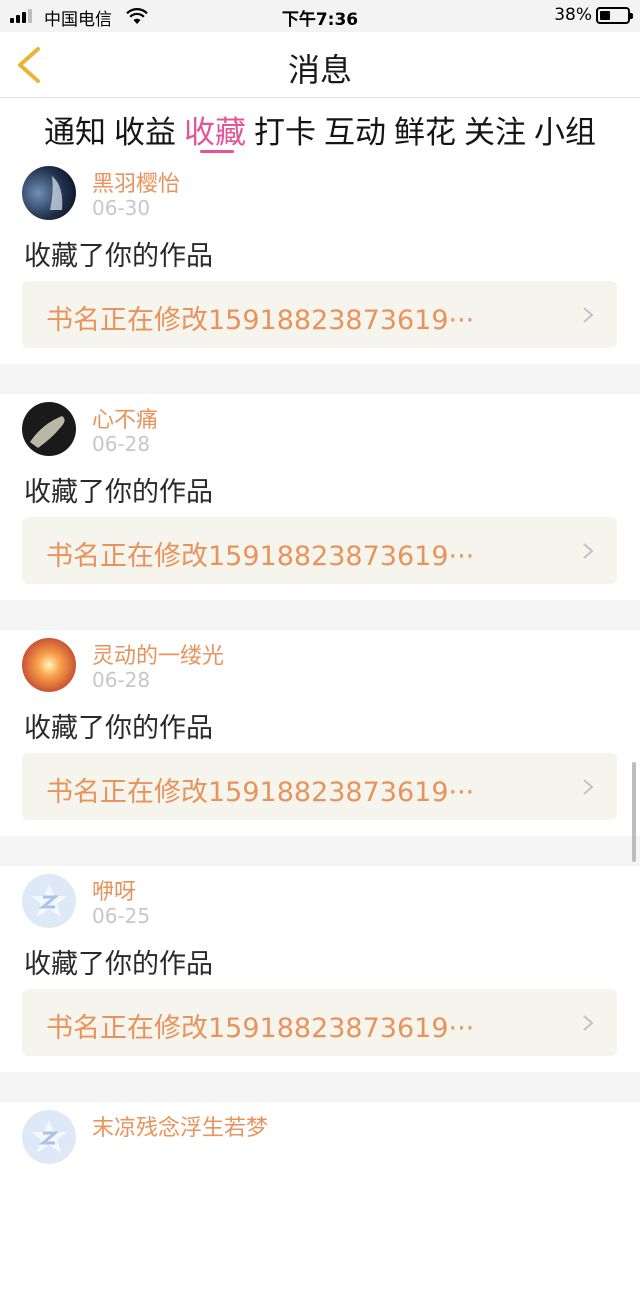 Image resolution: width=640 pixels, height=1308 pixels. What do you see at coordinates (121, 208) in the screenshot?
I see `timestamp: 06-30` at bounding box center [121, 208].